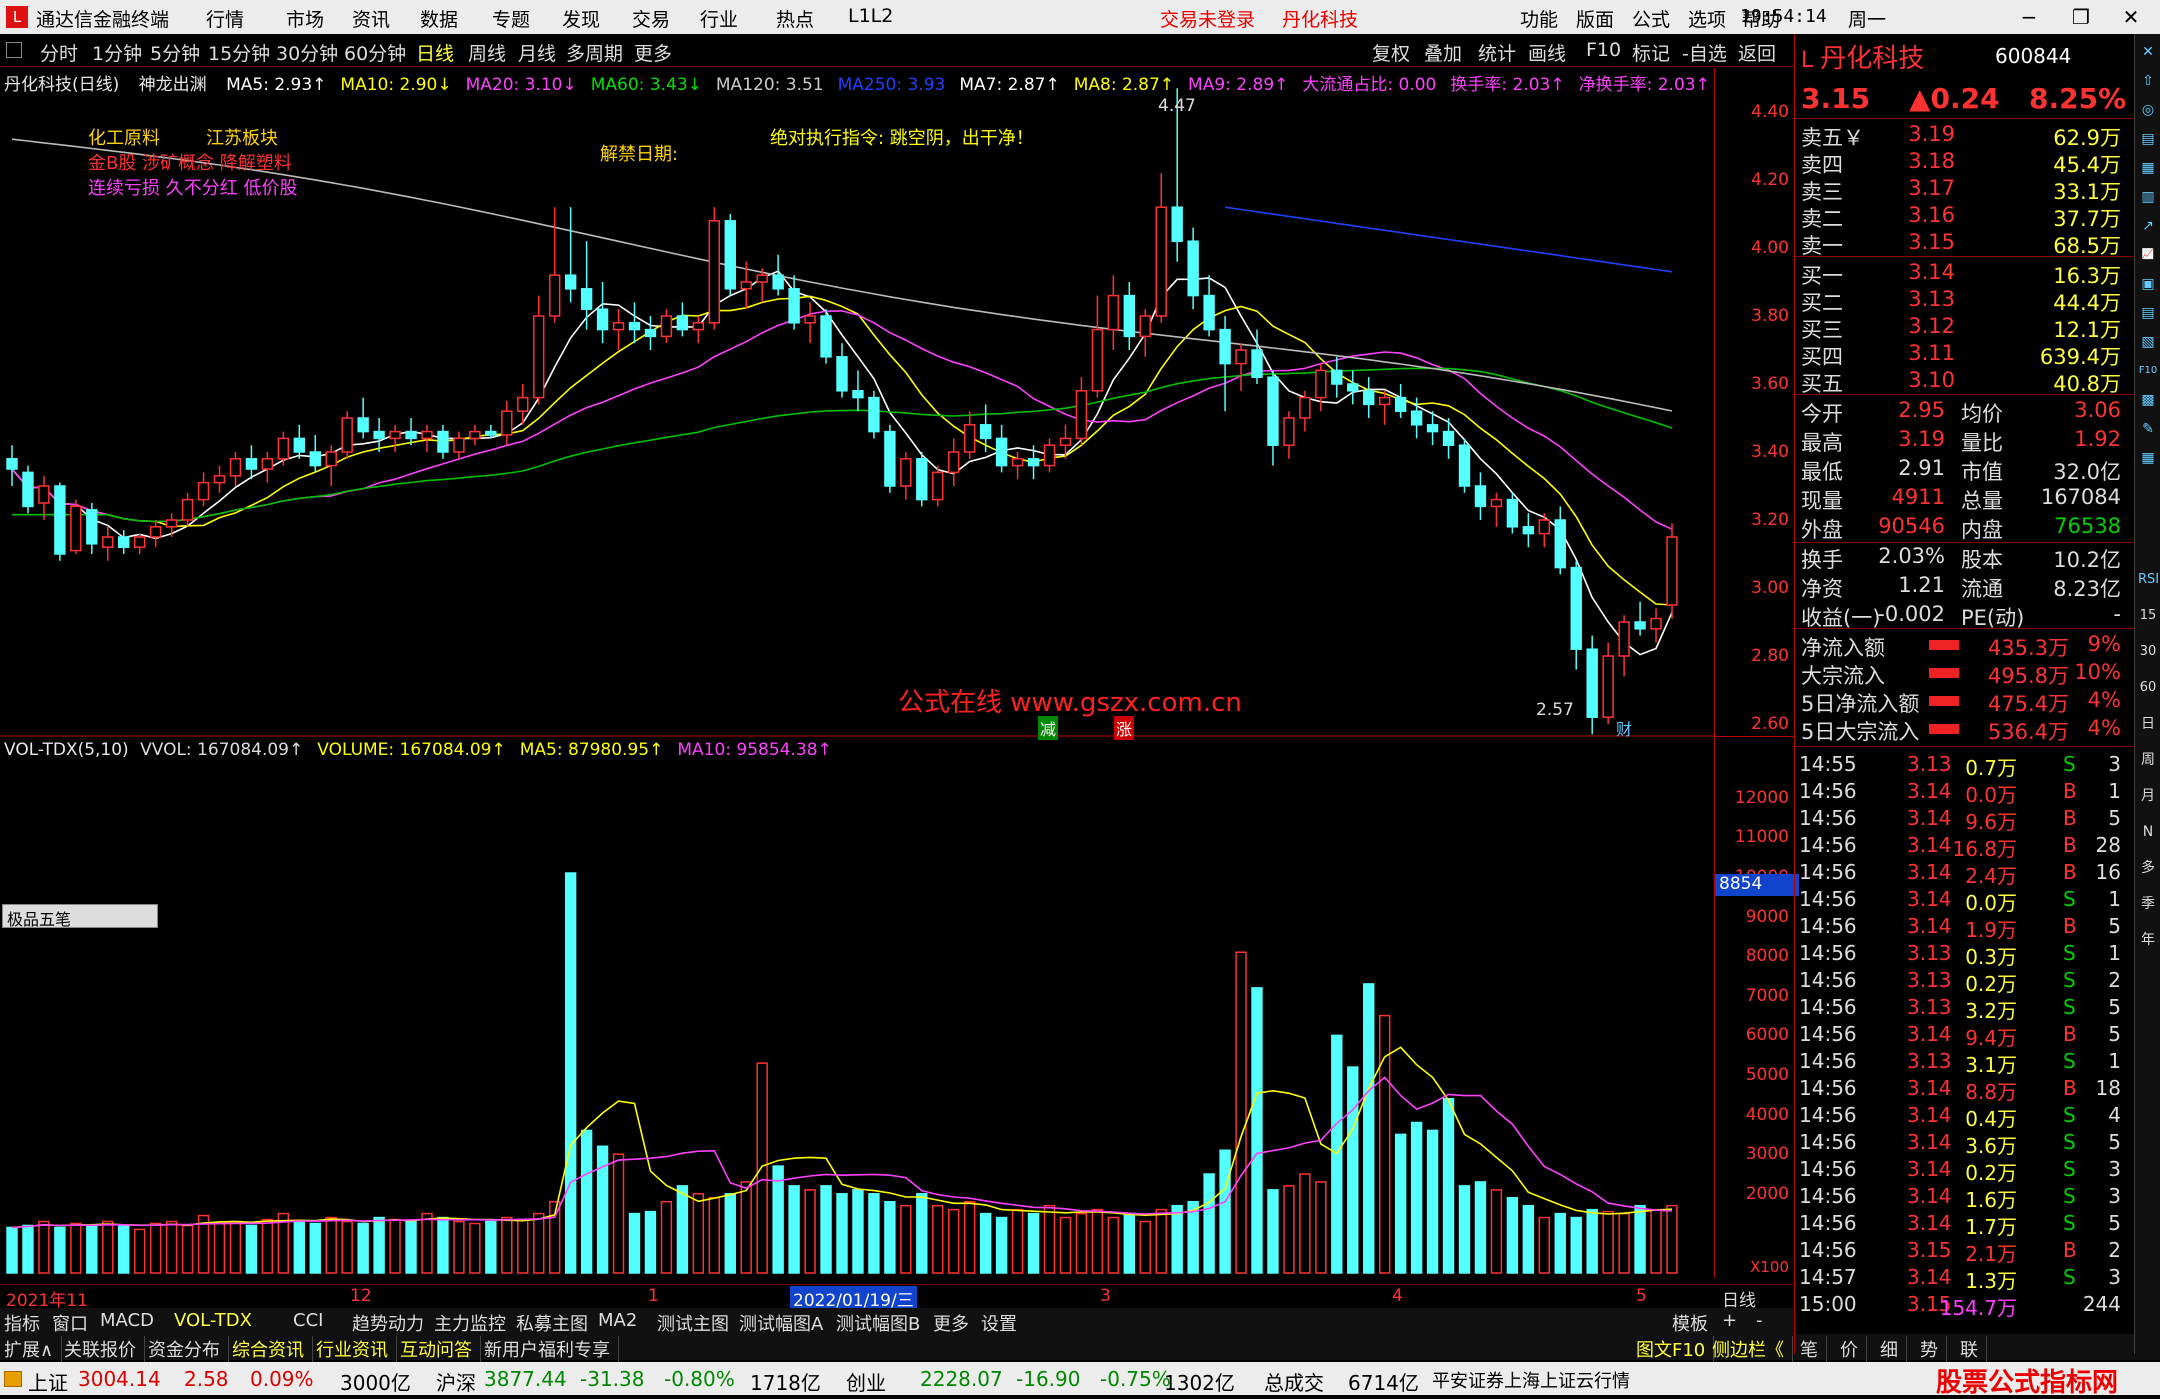 The width and height of the screenshot is (2160, 1399). Describe the element at coordinates (239, 52) in the screenshot. I see `period-tab-3: 15分钟` at that location.